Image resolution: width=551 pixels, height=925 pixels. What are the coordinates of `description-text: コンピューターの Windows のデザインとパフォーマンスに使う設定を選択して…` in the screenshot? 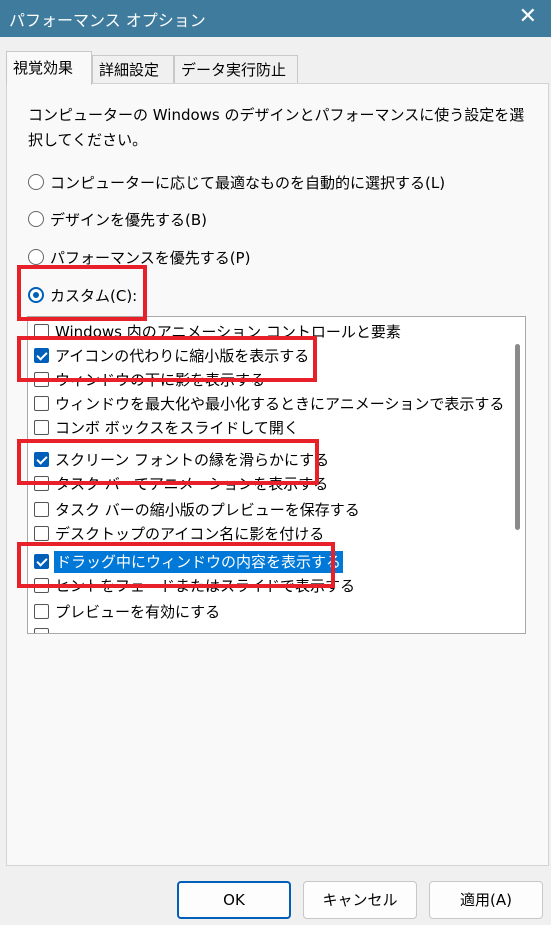 It's located at (276, 127).